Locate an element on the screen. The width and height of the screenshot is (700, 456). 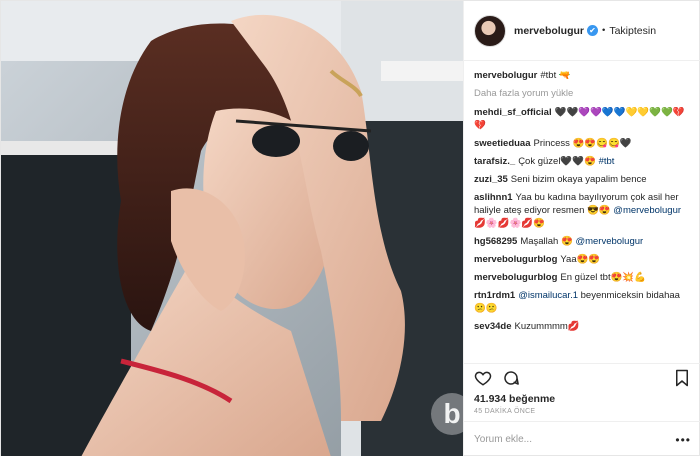
list-item: hg568295 Maşallah 😍 @mervebolugur is located at coordinates (582, 241).